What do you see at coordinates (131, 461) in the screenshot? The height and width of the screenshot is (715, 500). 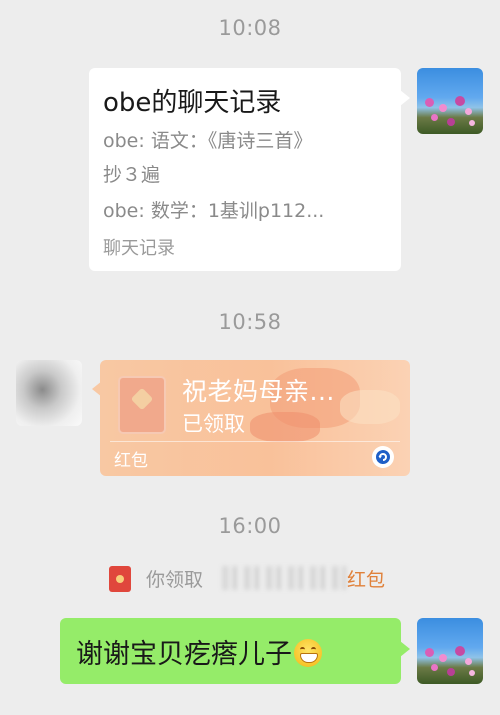 I see `red-packet-footer: 红包` at bounding box center [131, 461].